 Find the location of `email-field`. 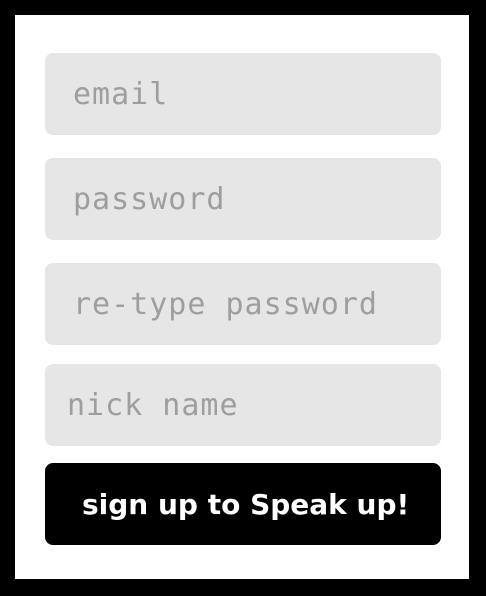

email-field is located at coordinates (243, 94).